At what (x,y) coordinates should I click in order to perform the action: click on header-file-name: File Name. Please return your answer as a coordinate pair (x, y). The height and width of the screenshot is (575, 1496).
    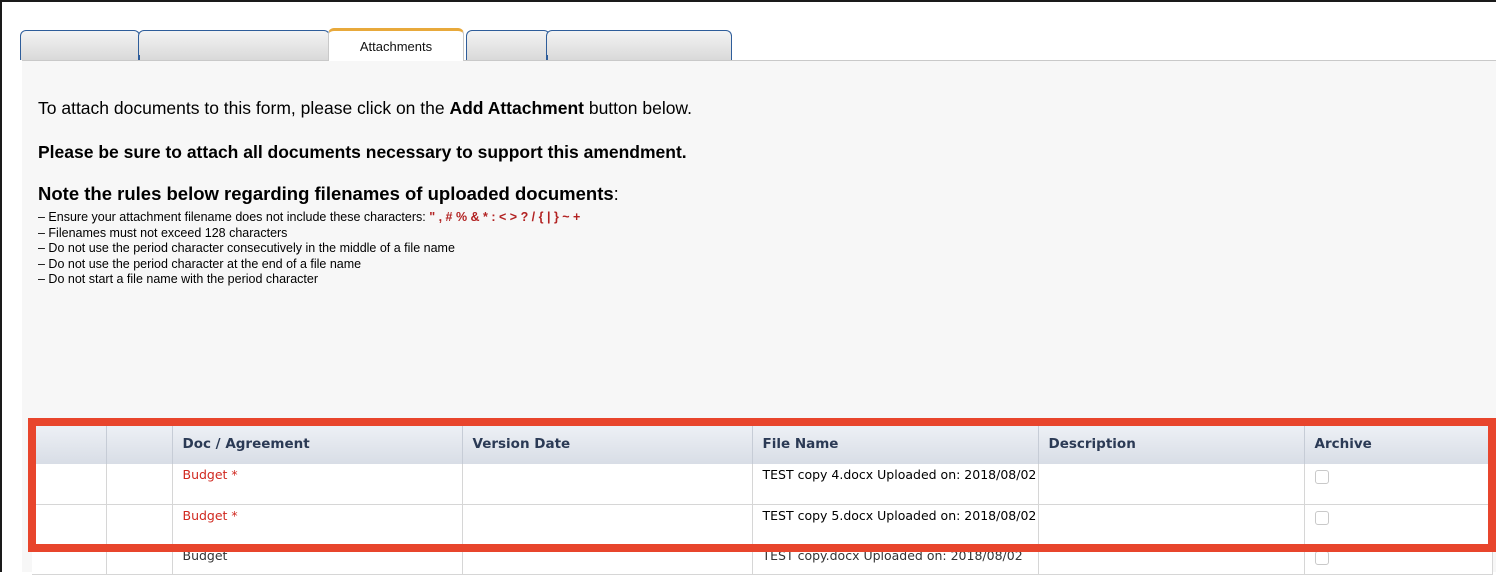
    Looking at the image, I should click on (895, 444).